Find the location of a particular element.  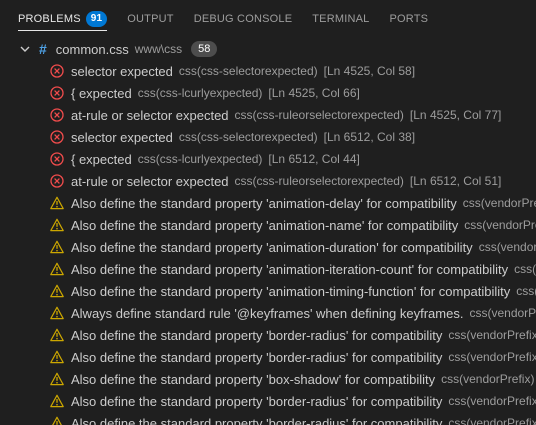

tab-output-label: OUTPUT is located at coordinates (150, 19).